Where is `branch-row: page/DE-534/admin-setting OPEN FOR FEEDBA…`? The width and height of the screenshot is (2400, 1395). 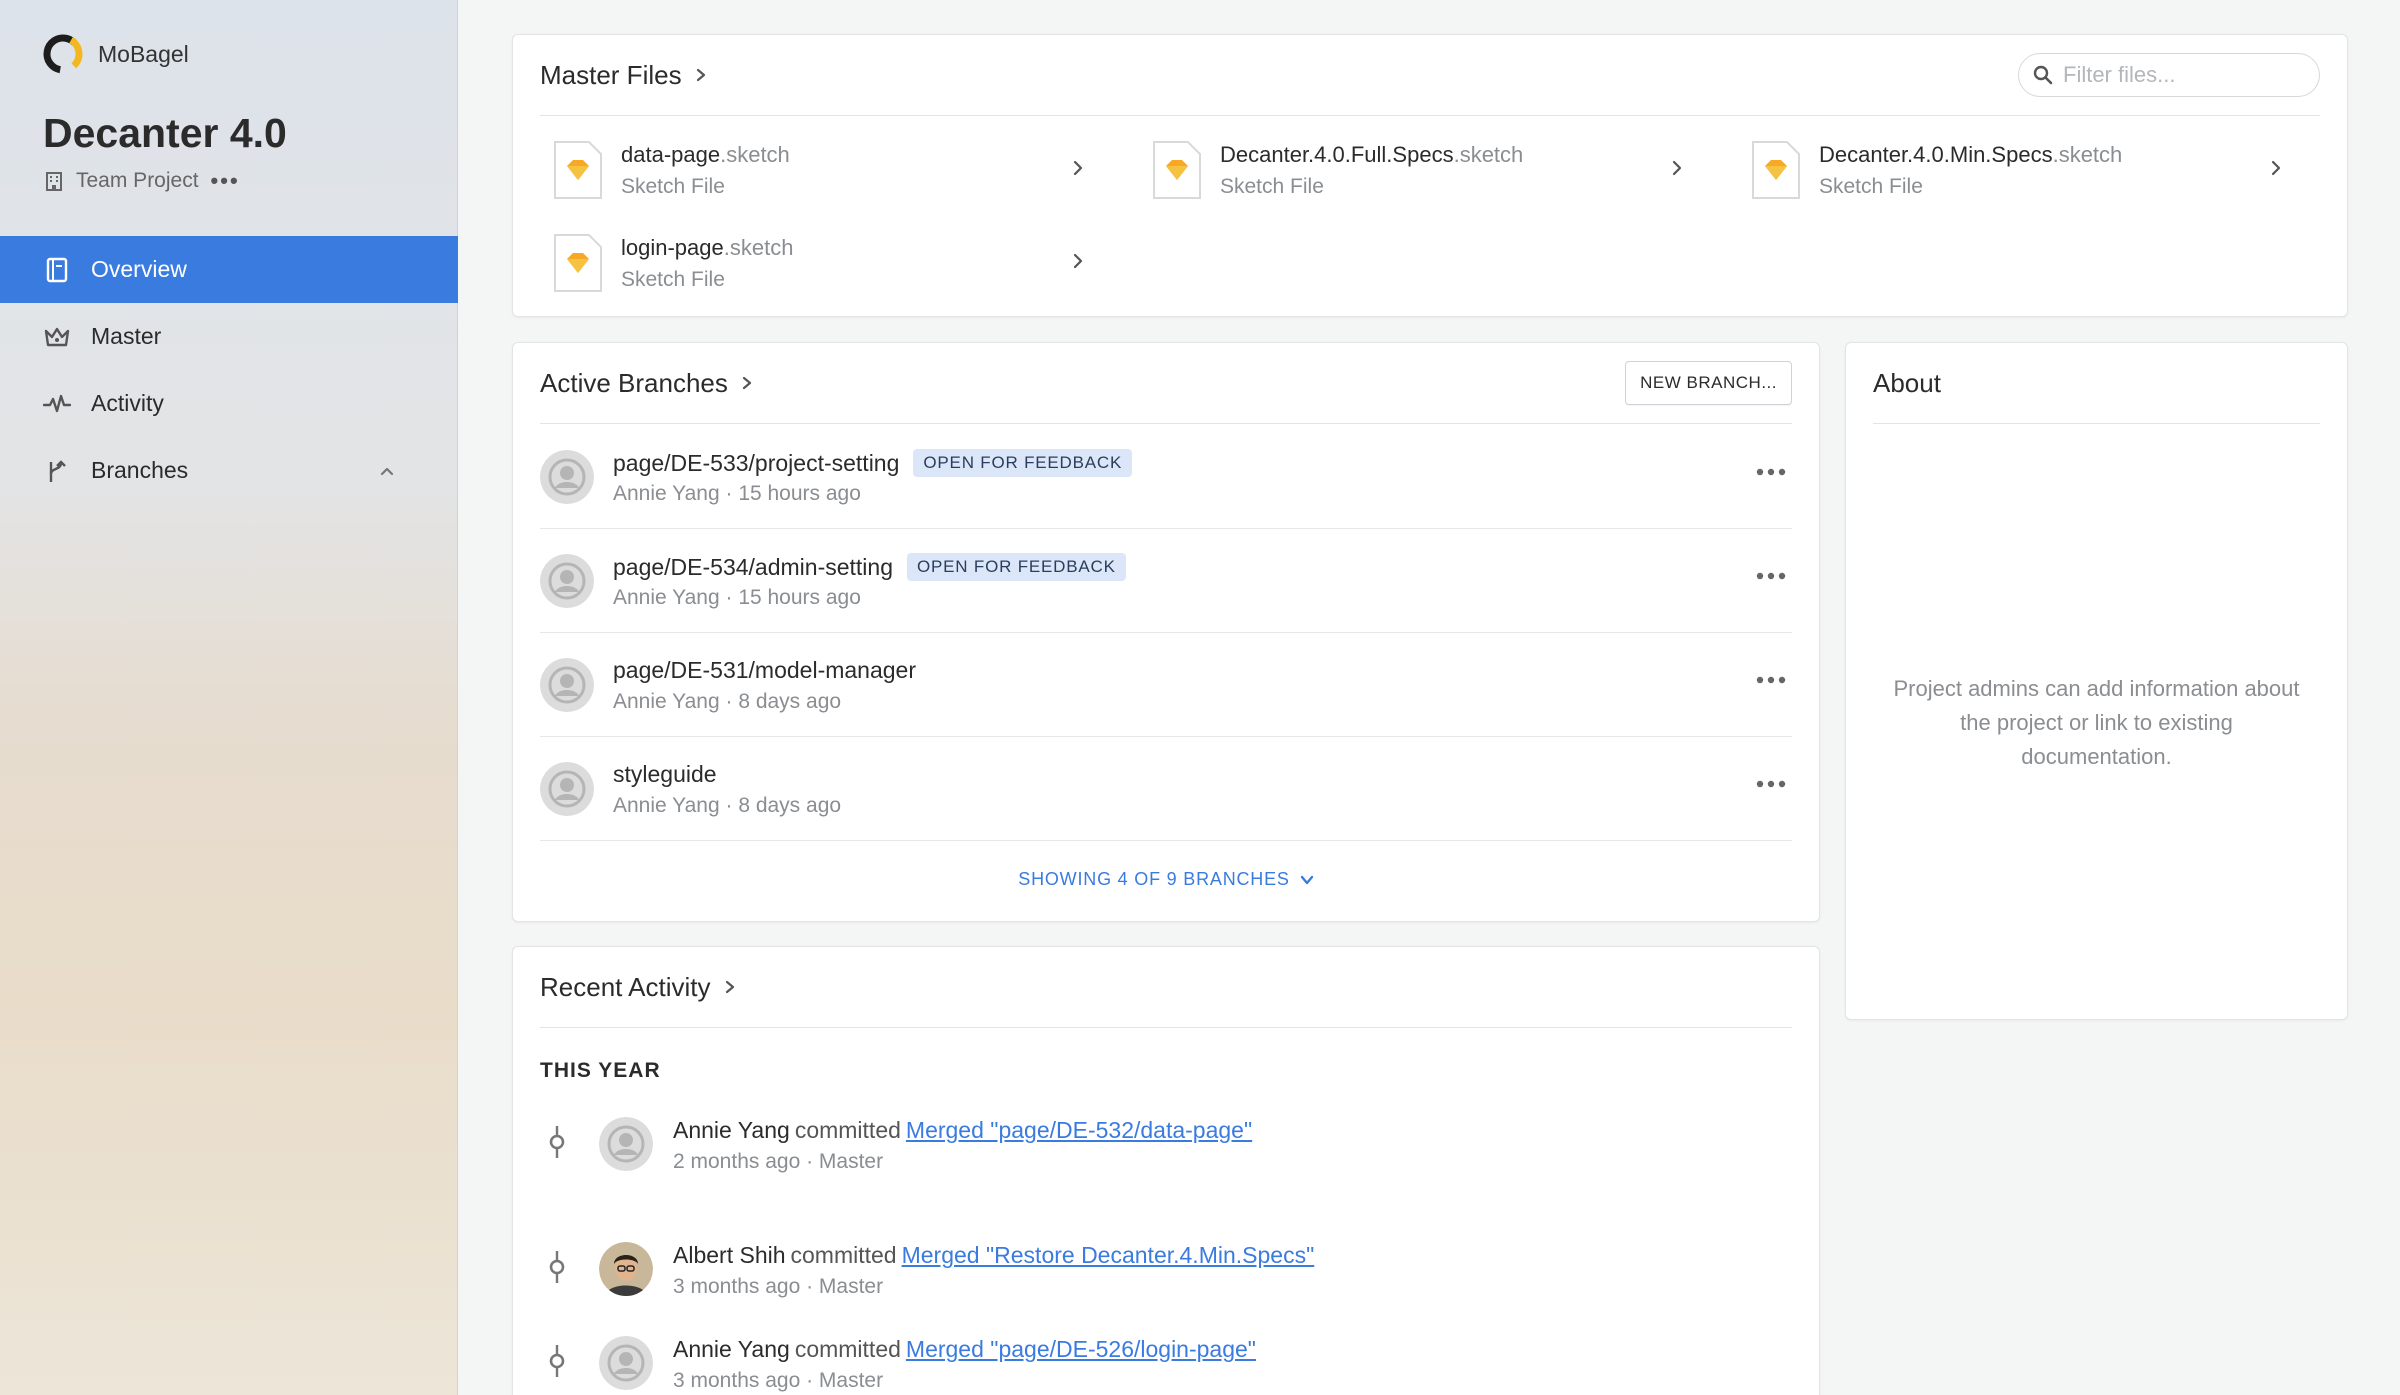 branch-row: page/DE-534/admin-setting OPEN FOR FEEDBA… is located at coordinates (1166, 581).